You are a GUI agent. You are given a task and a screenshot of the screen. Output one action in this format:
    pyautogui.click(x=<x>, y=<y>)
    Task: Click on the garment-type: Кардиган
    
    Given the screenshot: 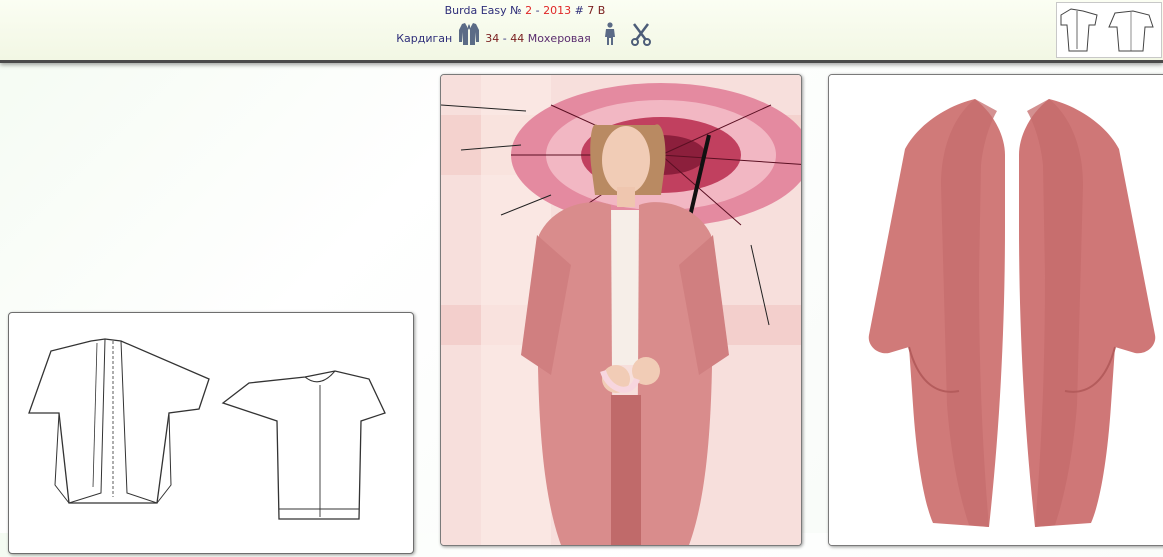 What is the action you would take?
    pyautogui.click(x=424, y=38)
    